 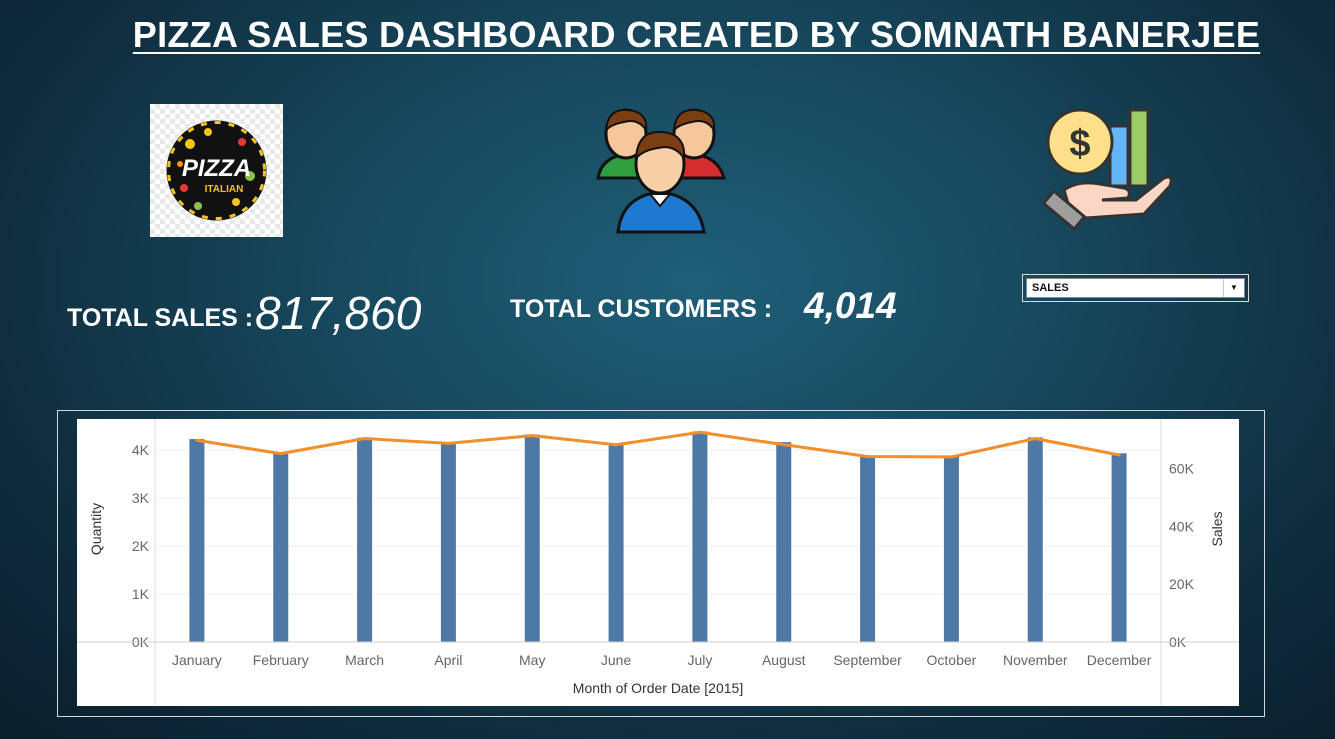 I want to click on x-tick-label: January, so click(x=197, y=660).